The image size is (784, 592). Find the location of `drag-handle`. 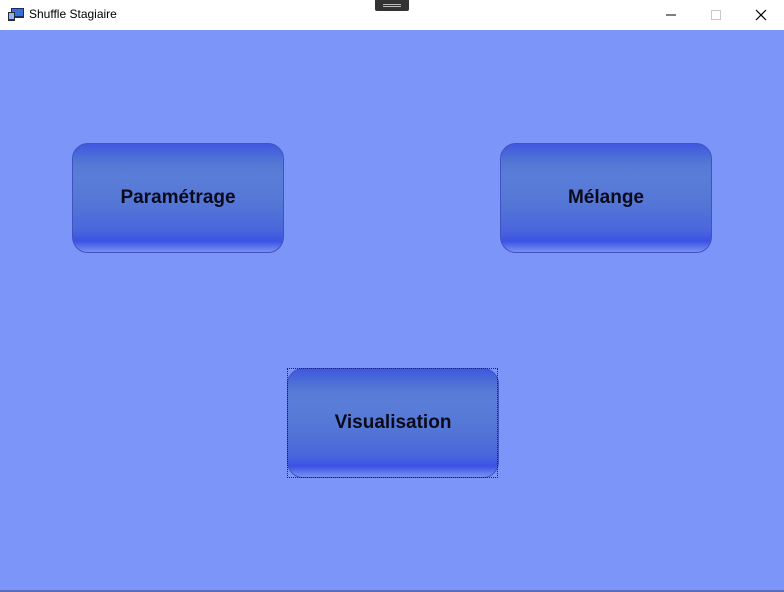

drag-handle is located at coordinates (392, 5).